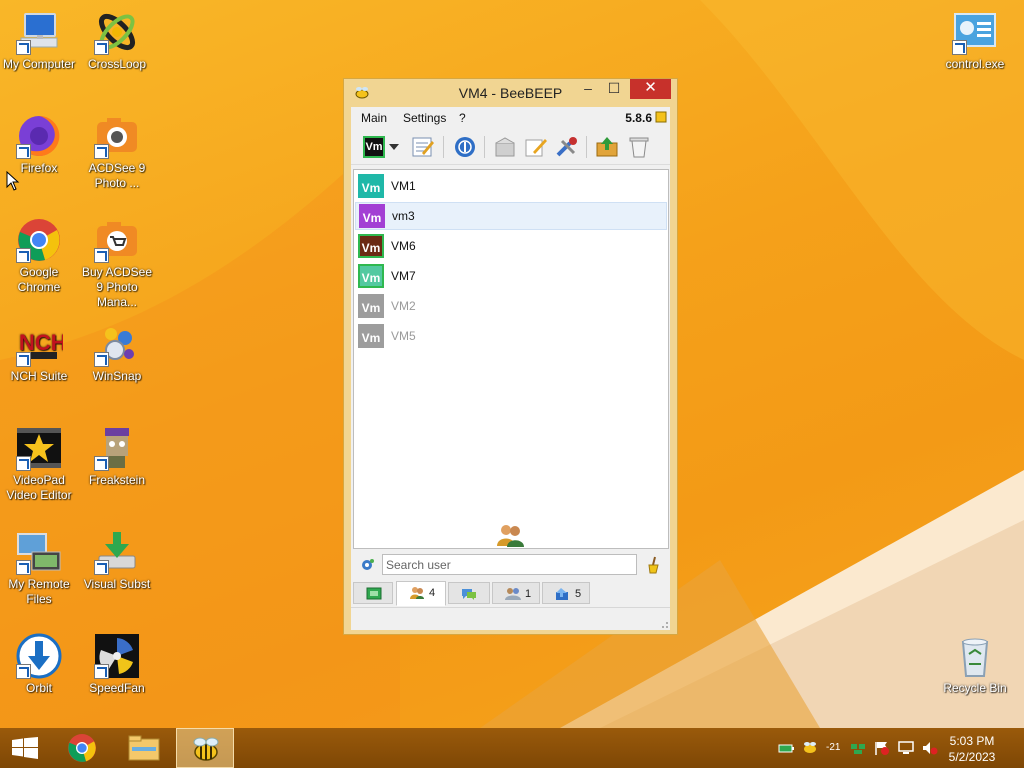 This screenshot has width=1024, height=768. Describe the element at coordinates (403, 336) in the screenshot. I see `user-name: VM5` at that location.